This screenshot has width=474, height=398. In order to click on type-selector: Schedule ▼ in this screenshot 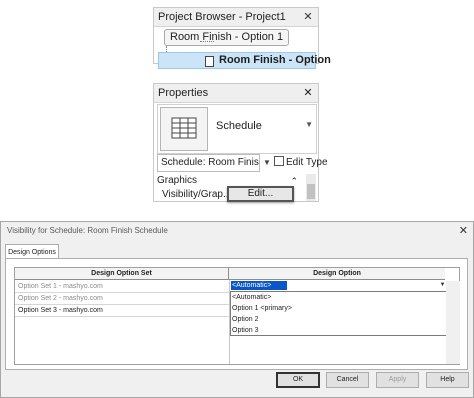, I will do `click(237, 129)`.